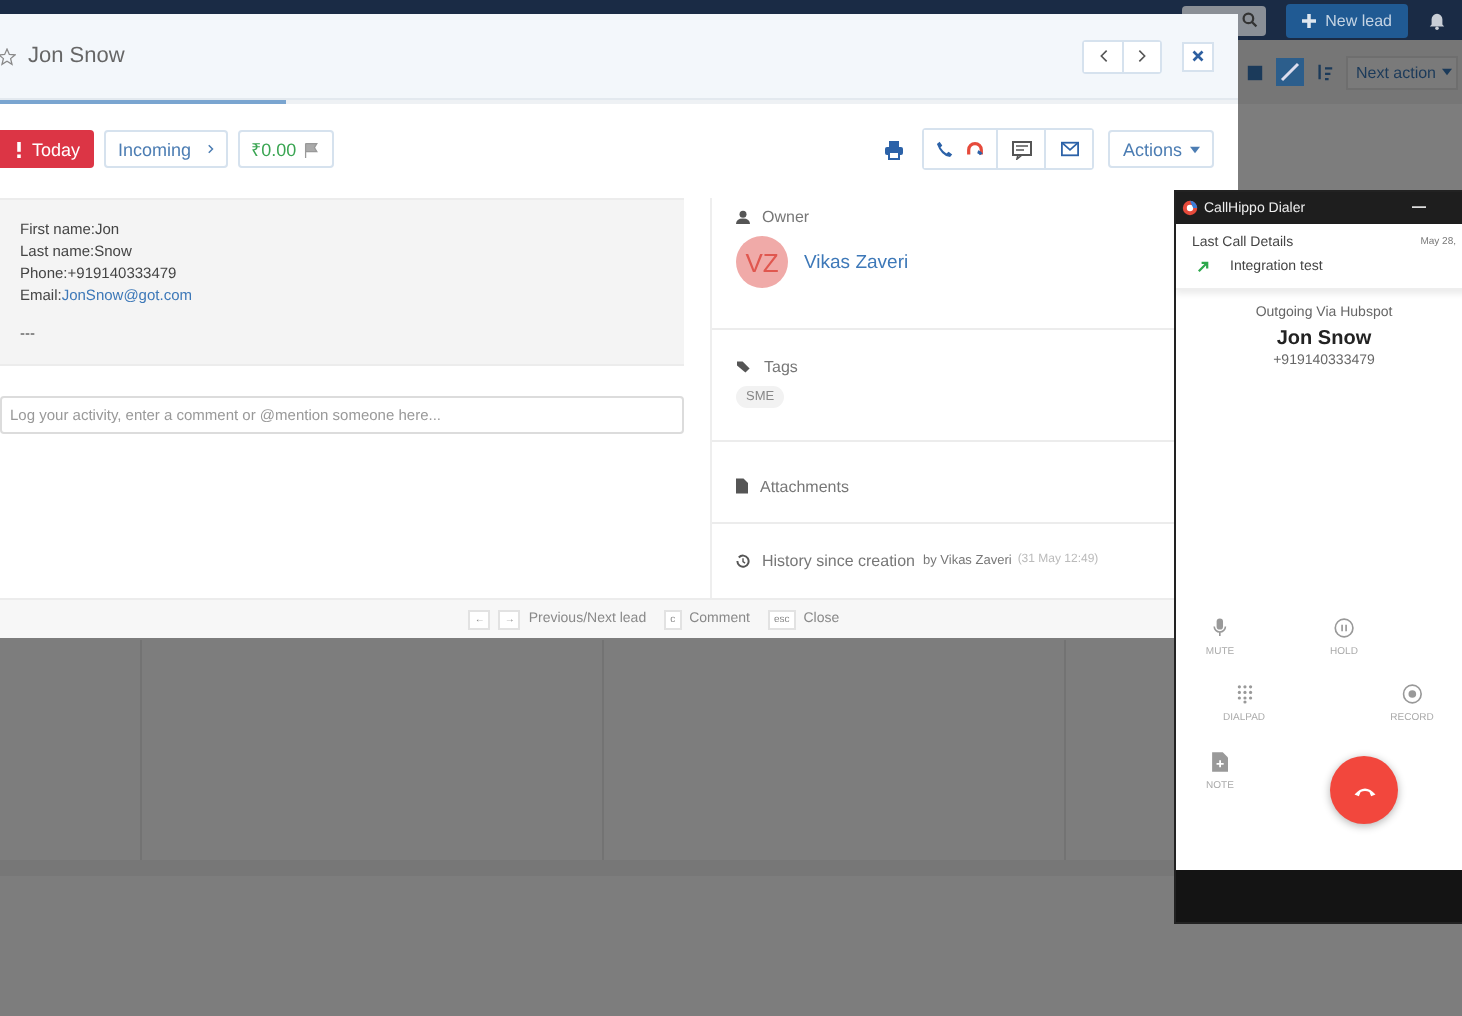 This screenshot has height=1016, width=1462. Describe the element at coordinates (1401, 72) in the screenshot. I see `next-action-button: Next action` at that location.